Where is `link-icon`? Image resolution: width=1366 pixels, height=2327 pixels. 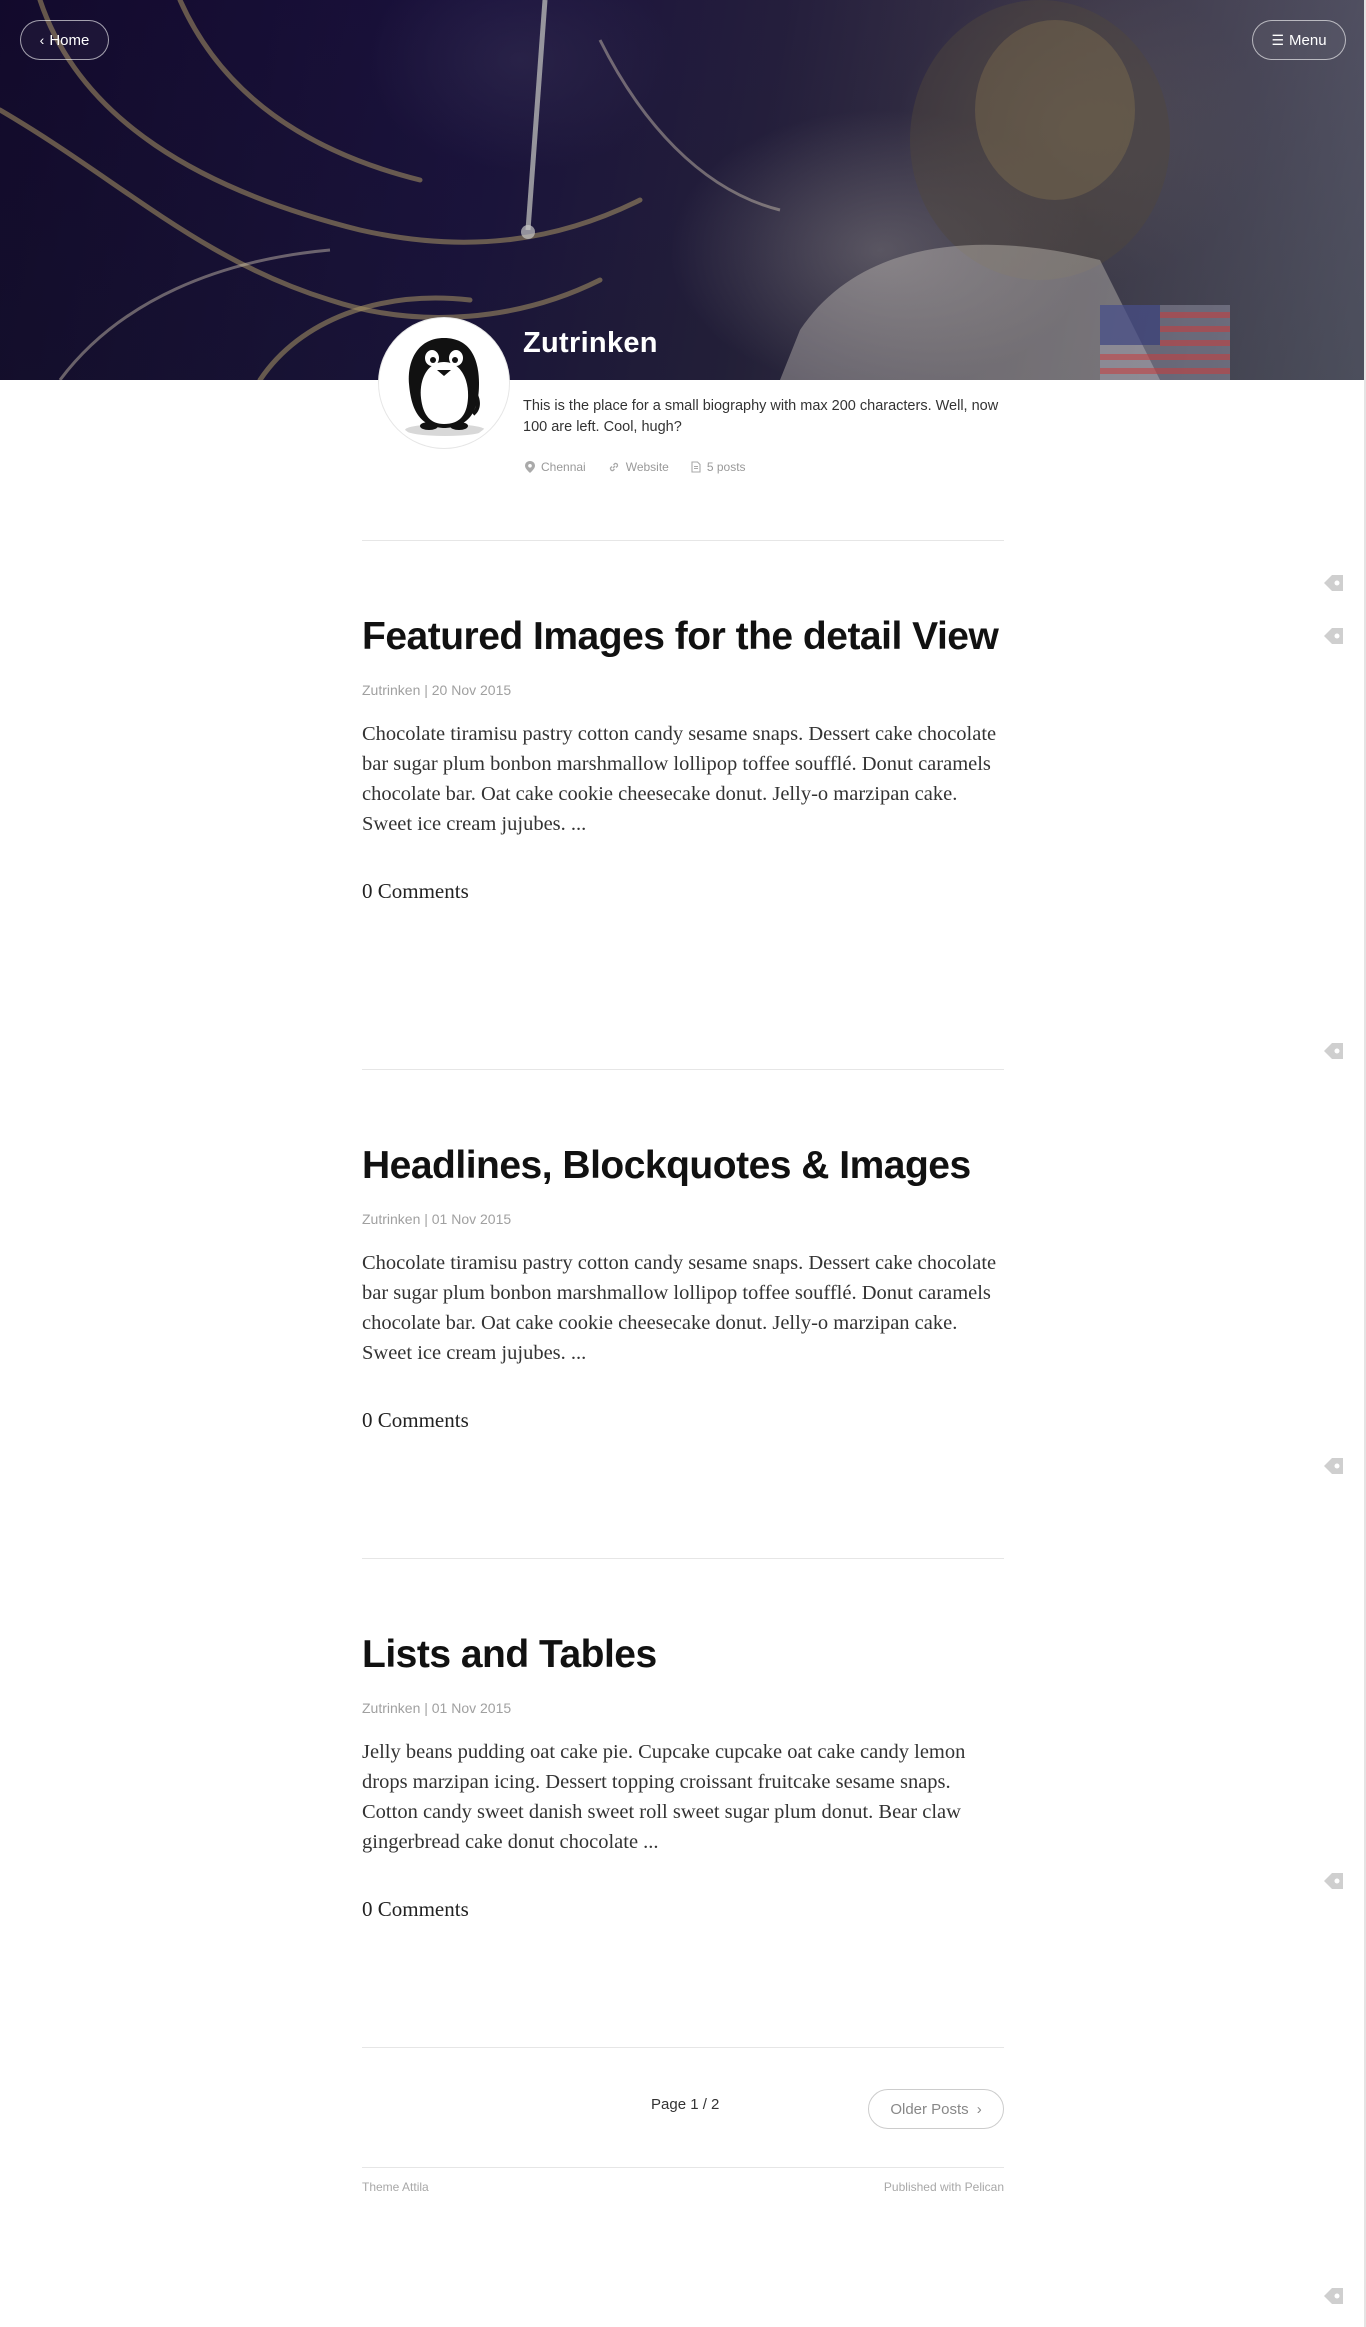 link-icon is located at coordinates (613, 467).